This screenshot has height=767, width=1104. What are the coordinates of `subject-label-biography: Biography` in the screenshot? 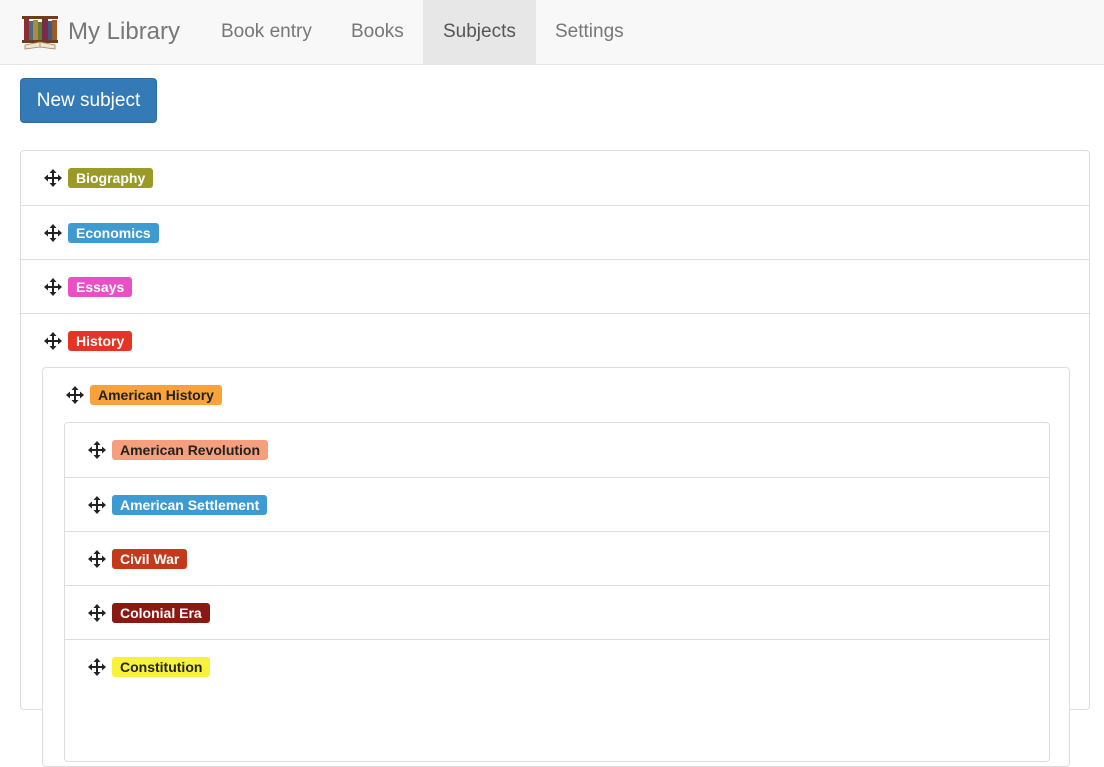 It's located at (111, 178).